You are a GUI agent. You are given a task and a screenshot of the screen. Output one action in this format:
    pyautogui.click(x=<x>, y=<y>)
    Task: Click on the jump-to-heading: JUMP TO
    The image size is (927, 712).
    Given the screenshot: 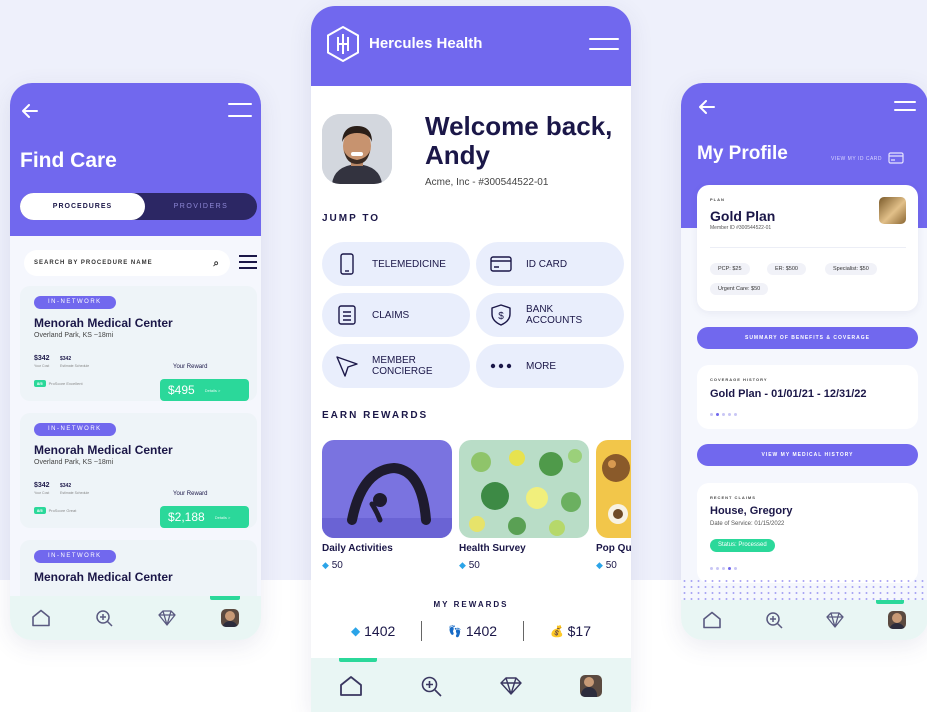 What is the action you would take?
    pyautogui.click(x=351, y=218)
    